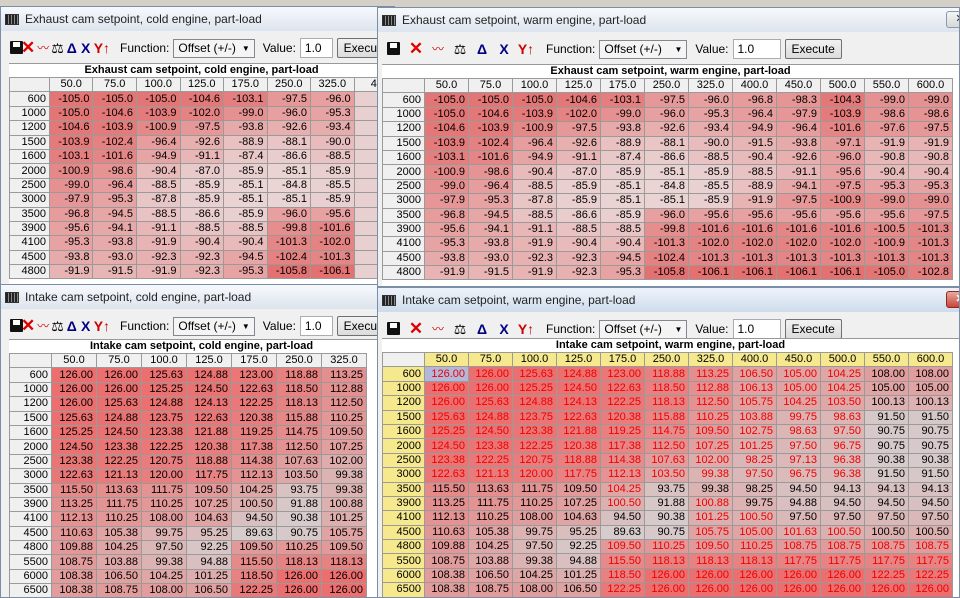 The width and height of the screenshot is (960, 598). Describe the element at coordinates (622, 446) in the screenshot. I see `table-cell: 117.38` at that location.